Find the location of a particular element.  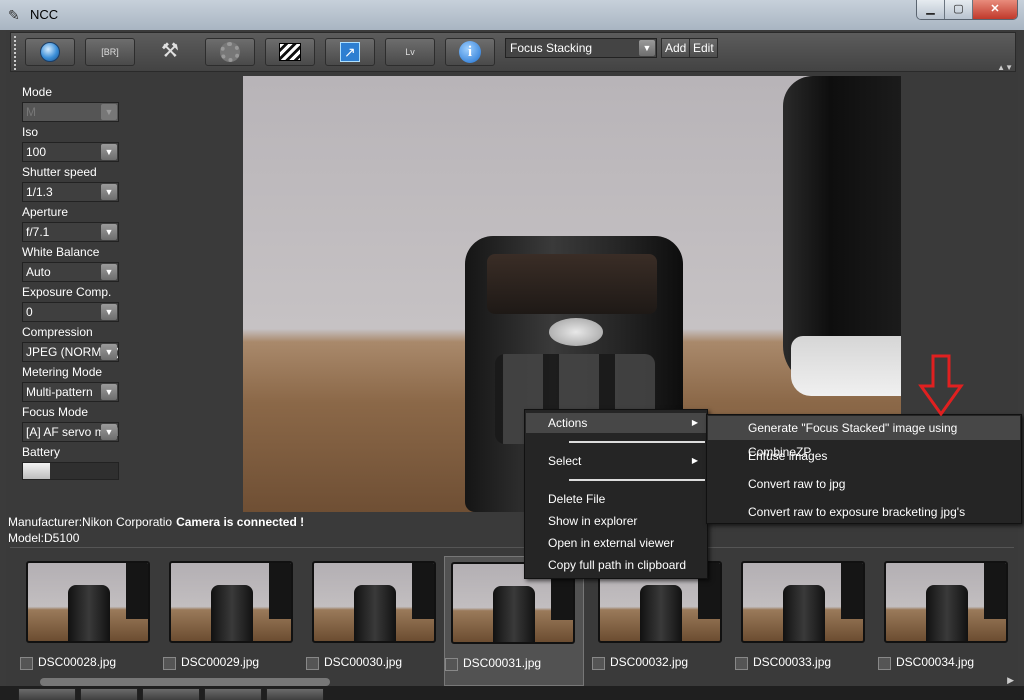

gear-icon is located at coordinates (230, 52).